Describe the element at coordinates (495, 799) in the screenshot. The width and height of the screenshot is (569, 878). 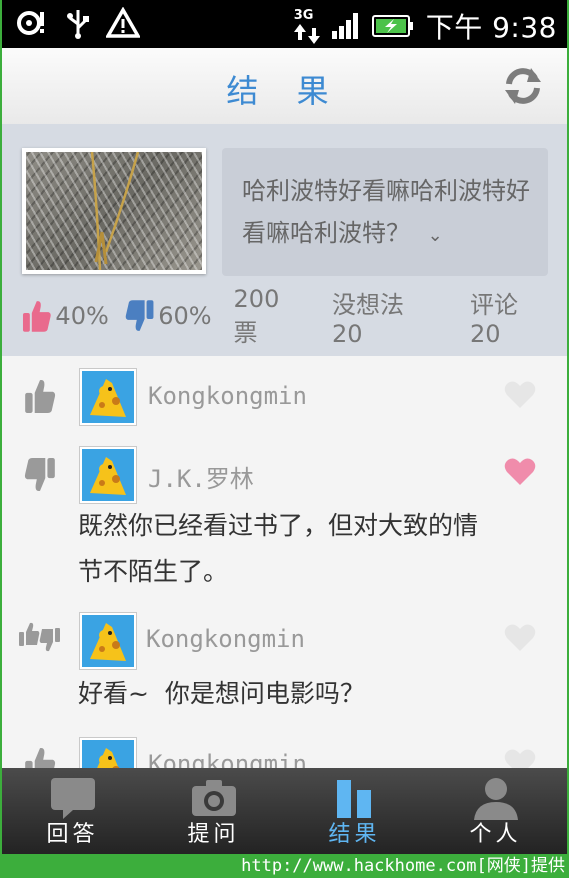
I see `person-icon` at that location.